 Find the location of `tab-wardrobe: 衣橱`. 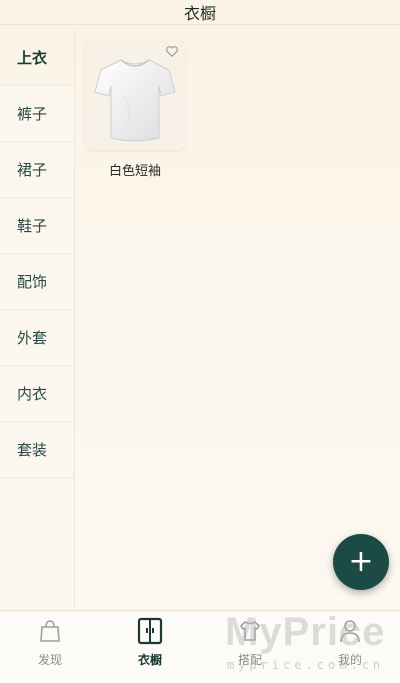

tab-wardrobe: 衣橱 is located at coordinates (150, 647).